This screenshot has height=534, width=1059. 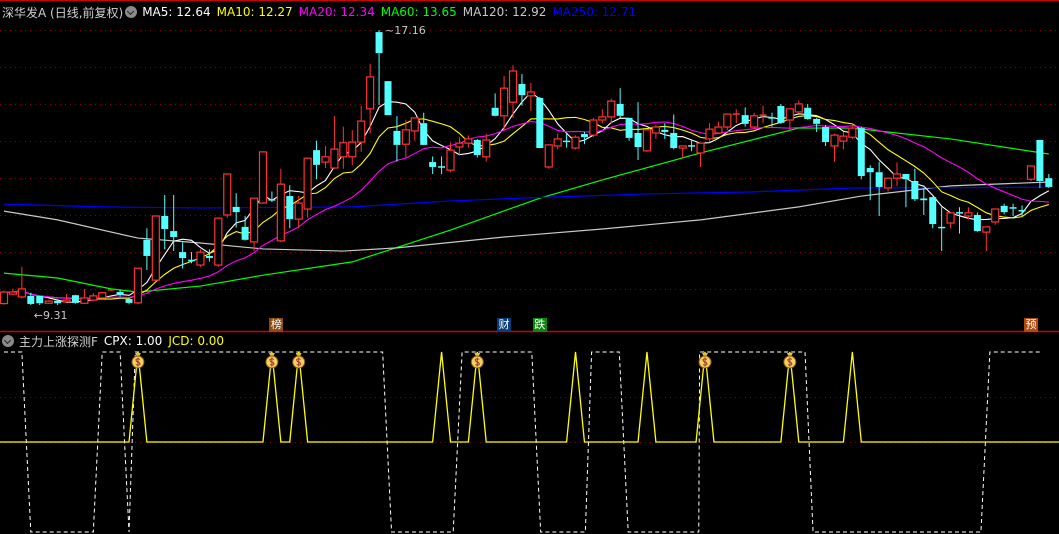 I want to click on event-mark-finance: 财, so click(x=504, y=325).